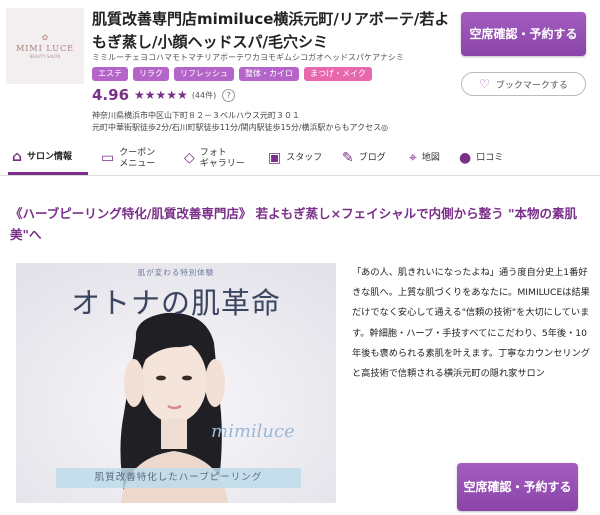 Image resolution: width=600 pixels, height=515 pixels. I want to click on tab-label: スタッフ, so click(304, 158).